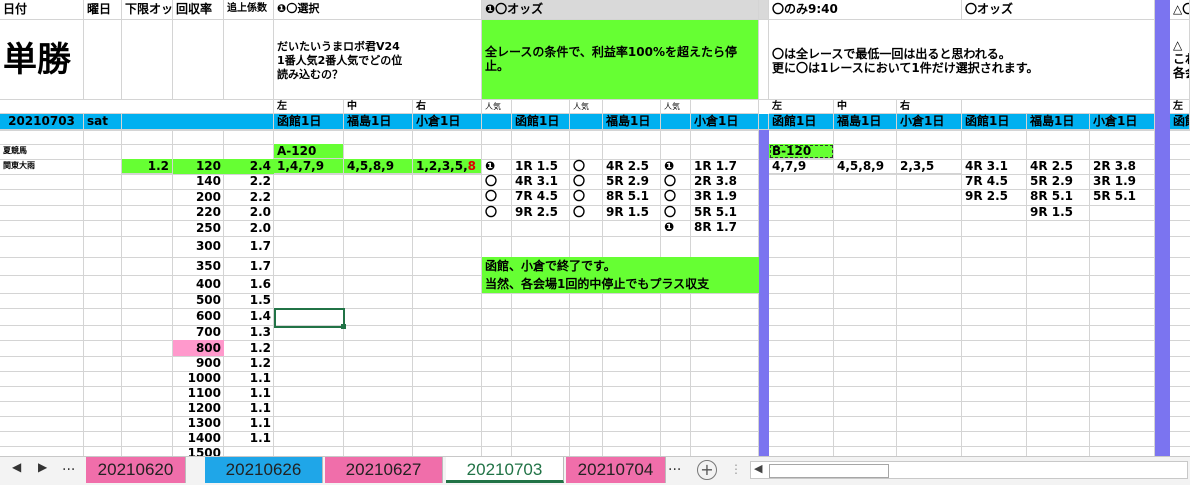 Image resolution: width=1190 pixels, height=485 pixels. Describe the element at coordinates (249, 10) in the screenshot. I see `header-bet-multiplier: 追上係数` at that location.